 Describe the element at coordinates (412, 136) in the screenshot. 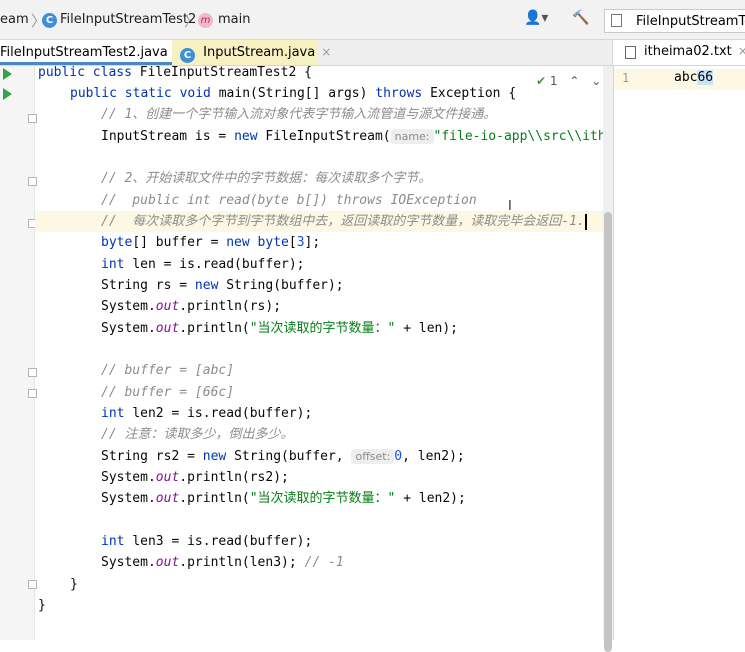

I see `parameter-hint: name:` at that location.